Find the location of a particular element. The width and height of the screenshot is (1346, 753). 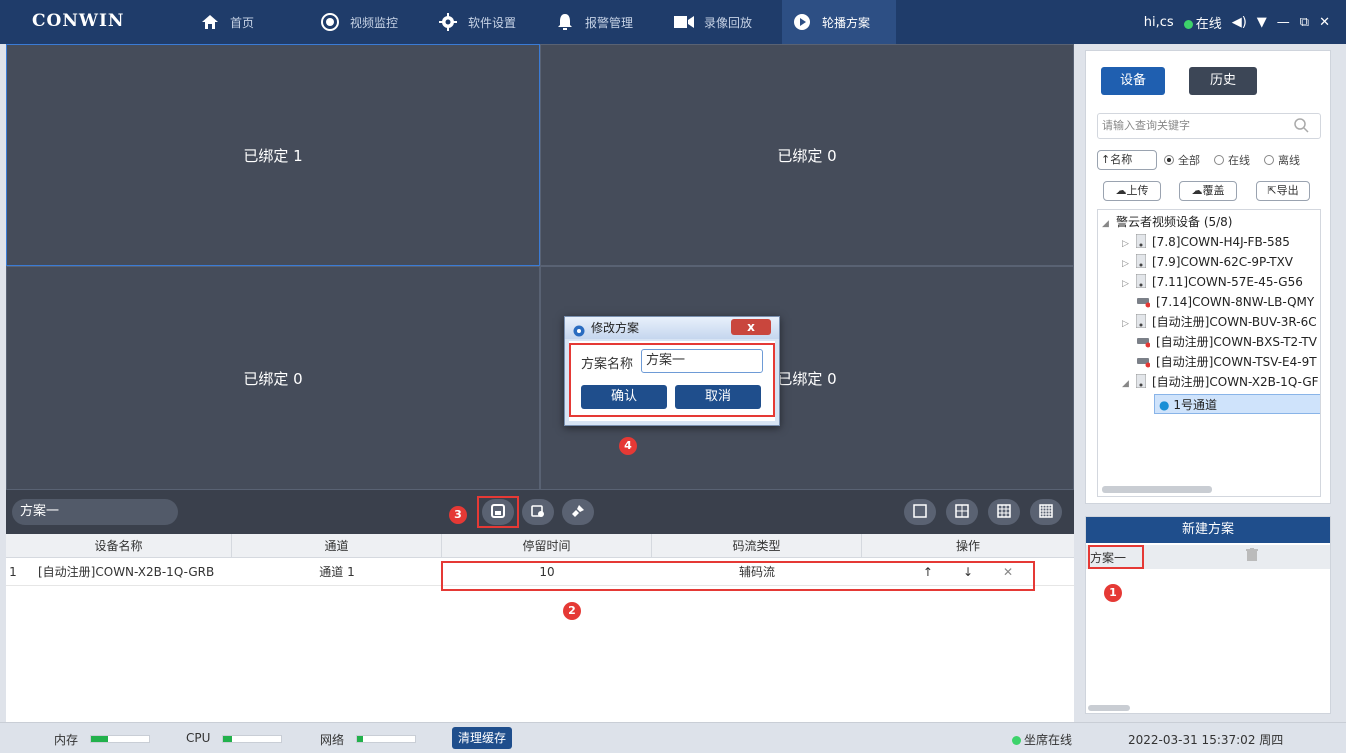

sort-by-name-button: ↑名称 is located at coordinates (1127, 160).